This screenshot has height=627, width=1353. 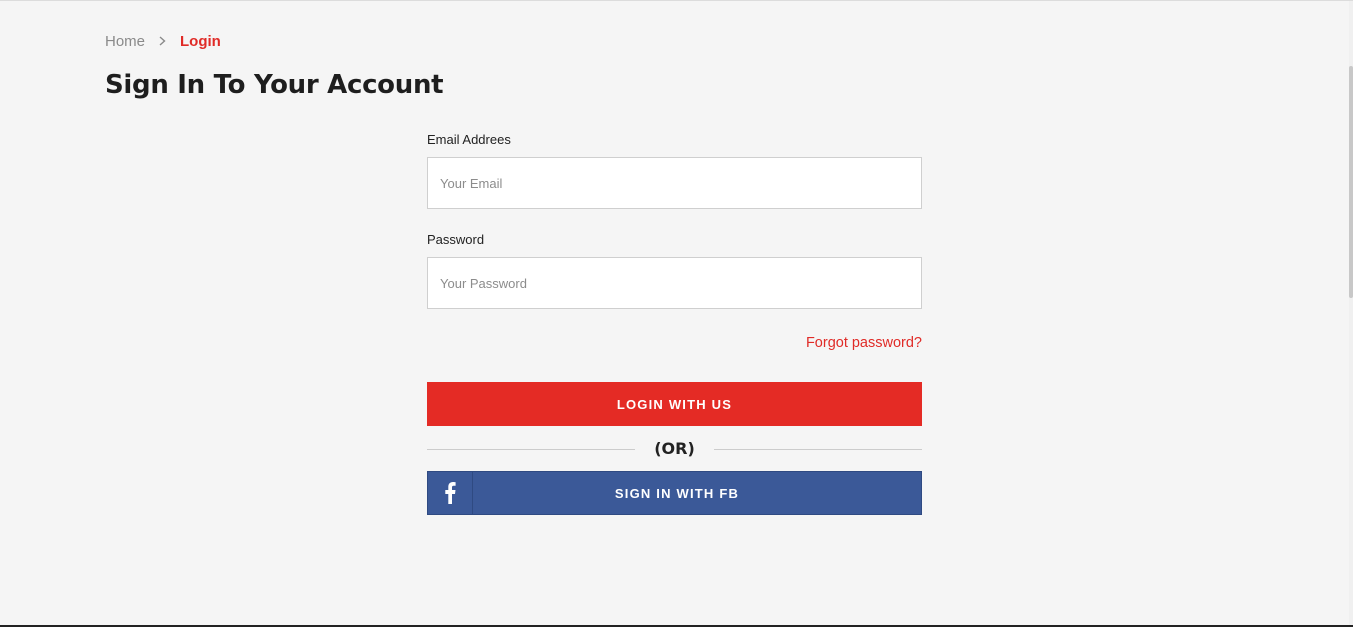 I want to click on facebook-icon, so click(x=450, y=493).